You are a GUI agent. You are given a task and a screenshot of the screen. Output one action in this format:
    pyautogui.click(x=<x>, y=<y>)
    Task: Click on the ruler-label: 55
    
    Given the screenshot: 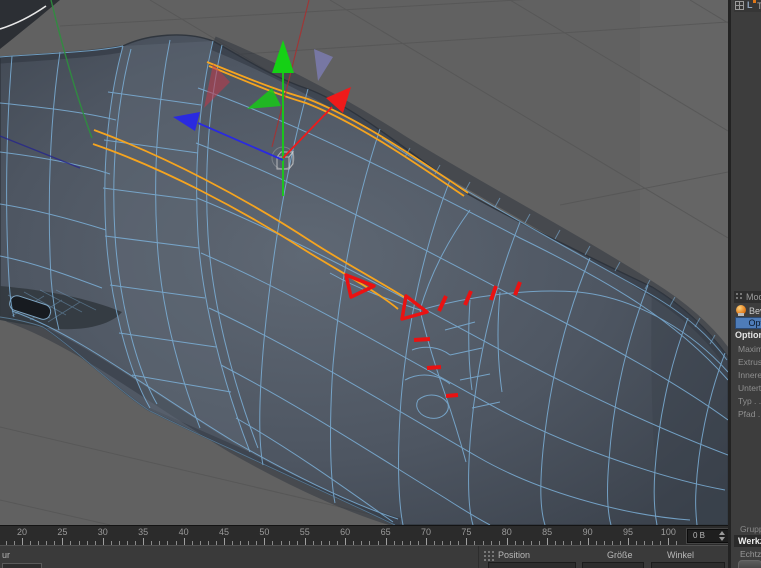 What is the action you would take?
    pyautogui.click(x=304, y=532)
    